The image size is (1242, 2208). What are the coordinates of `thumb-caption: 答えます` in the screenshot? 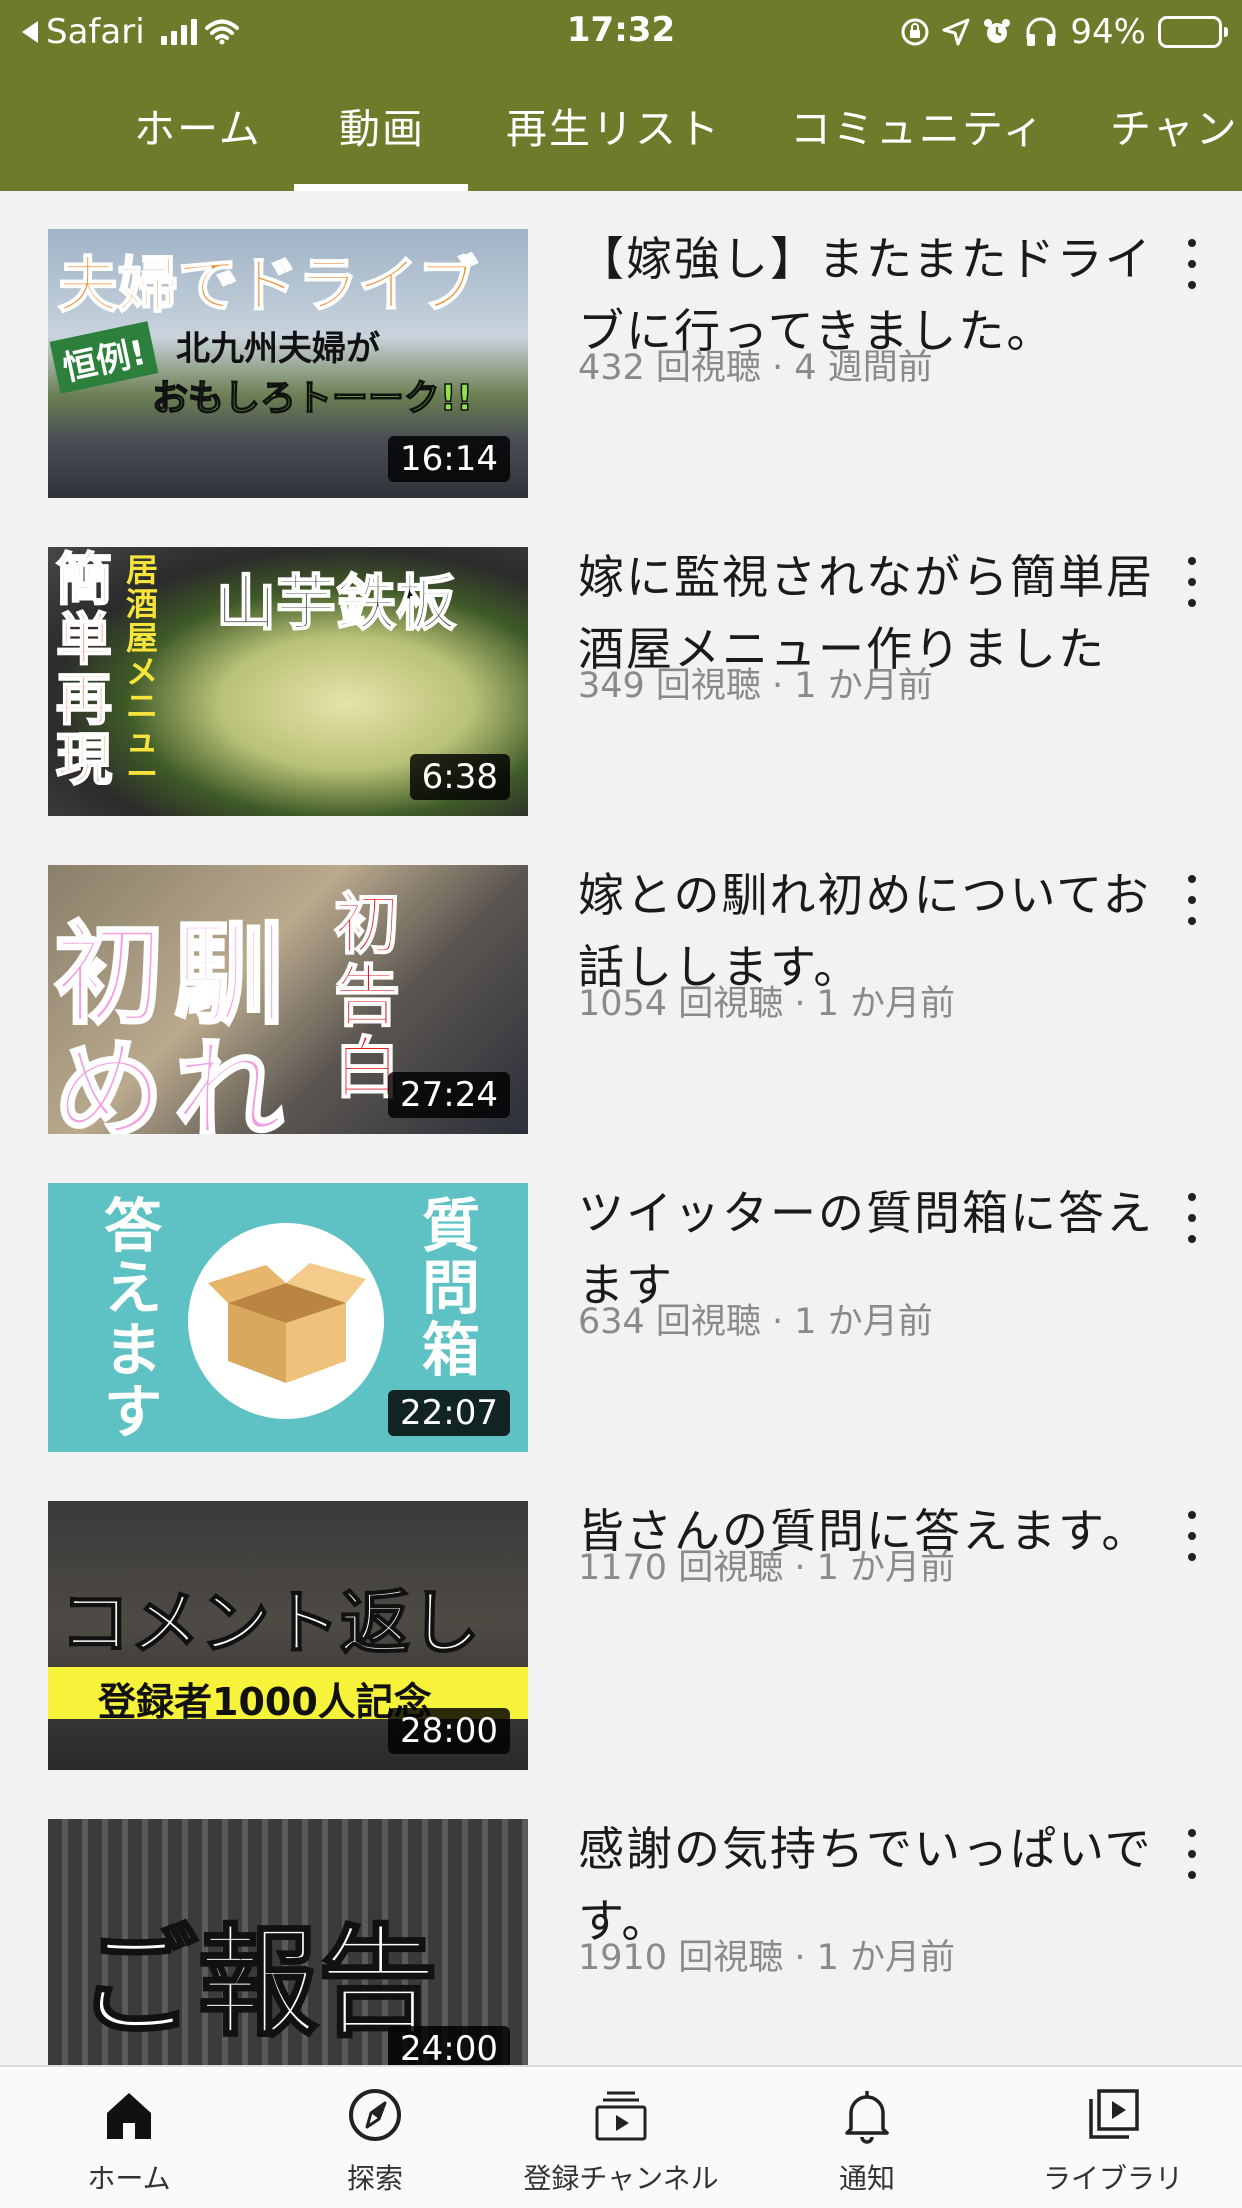 It's located at (133, 1319).